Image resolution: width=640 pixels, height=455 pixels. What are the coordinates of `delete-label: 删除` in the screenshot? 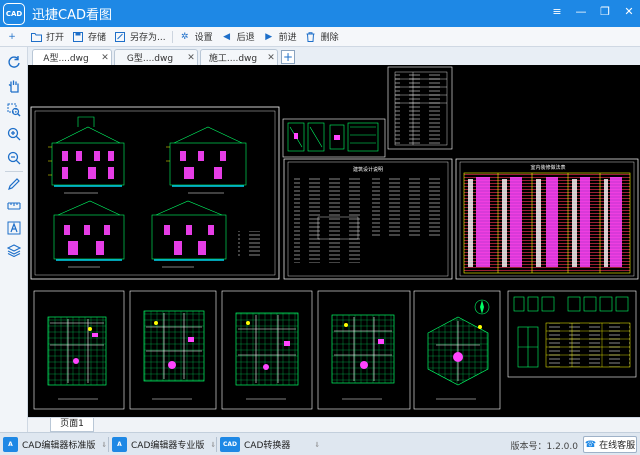 It's located at (329, 38).